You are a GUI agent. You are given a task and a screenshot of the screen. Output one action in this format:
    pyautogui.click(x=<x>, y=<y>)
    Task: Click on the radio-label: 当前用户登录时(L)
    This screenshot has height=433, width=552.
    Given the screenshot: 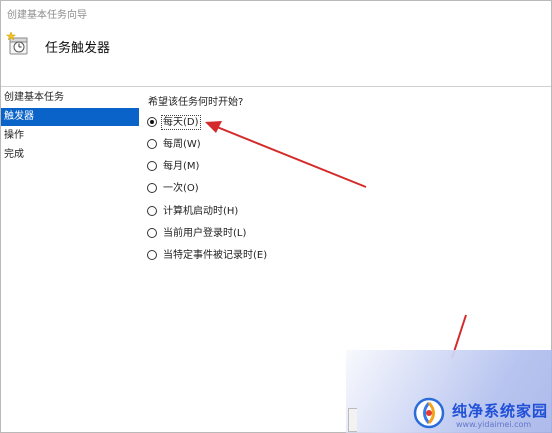 What is the action you would take?
    pyautogui.click(x=205, y=233)
    